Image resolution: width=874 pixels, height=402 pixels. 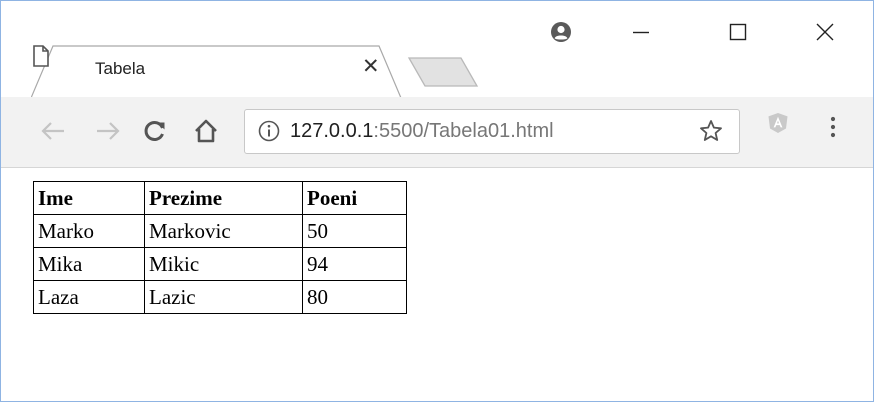 I want to click on table-cell: Mika, so click(x=89, y=264).